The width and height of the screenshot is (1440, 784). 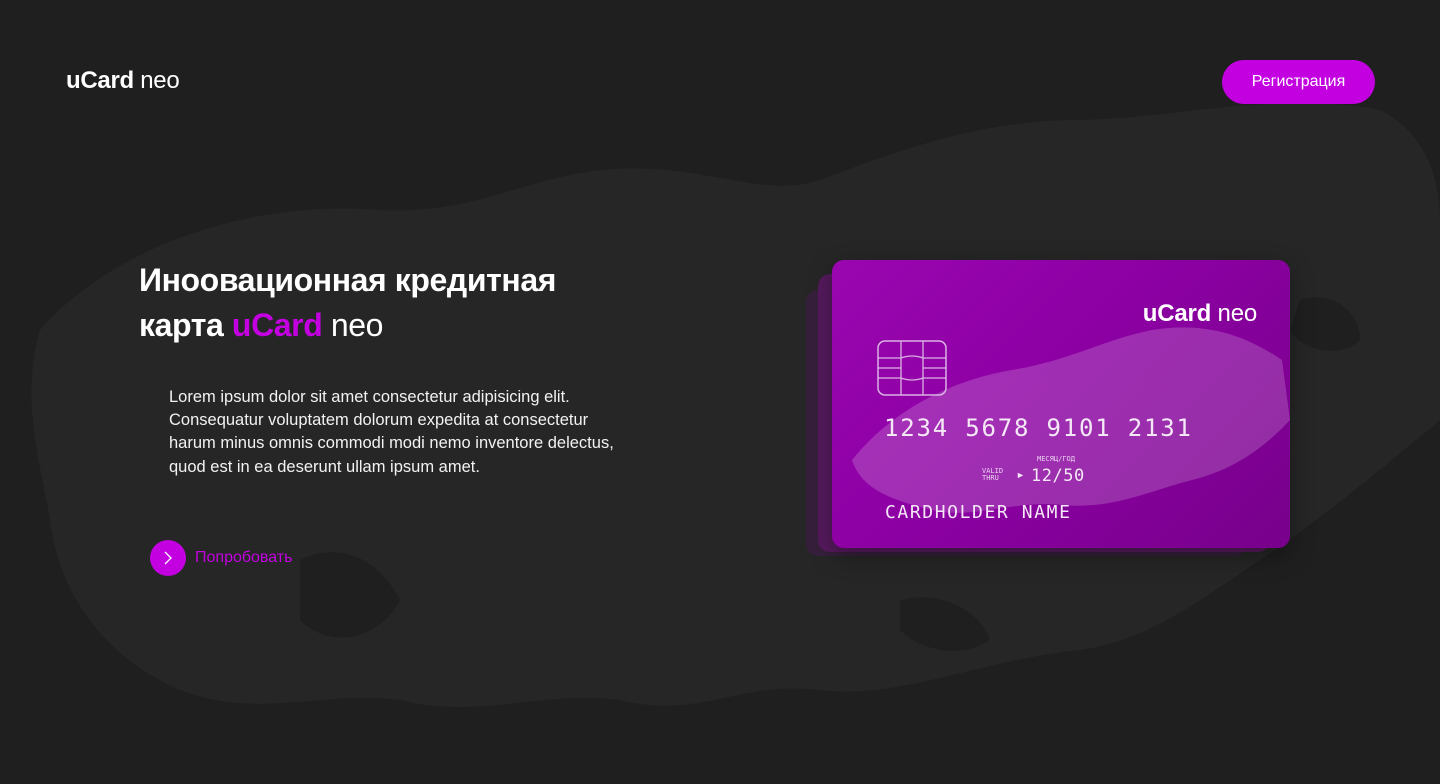 I want to click on hero-title-line2: карта uCard neo, so click(x=399, y=325).